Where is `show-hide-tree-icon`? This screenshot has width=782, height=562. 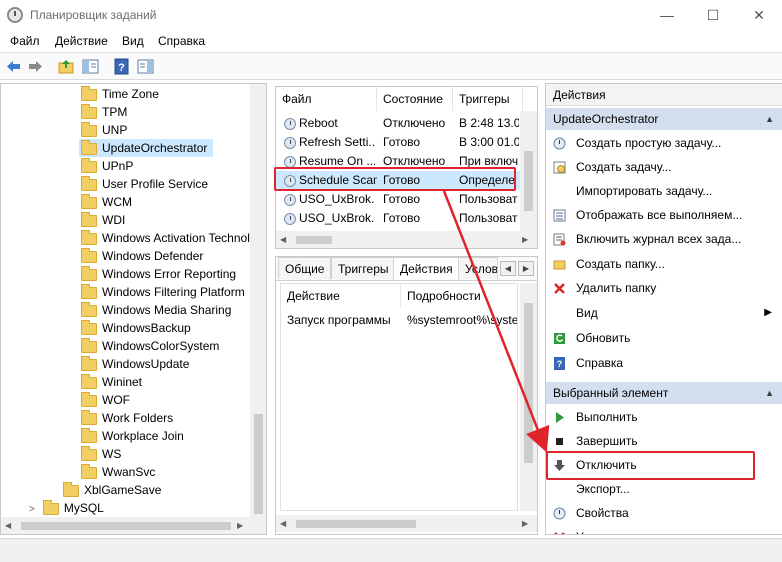 show-hide-tree-icon is located at coordinates (90, 66).